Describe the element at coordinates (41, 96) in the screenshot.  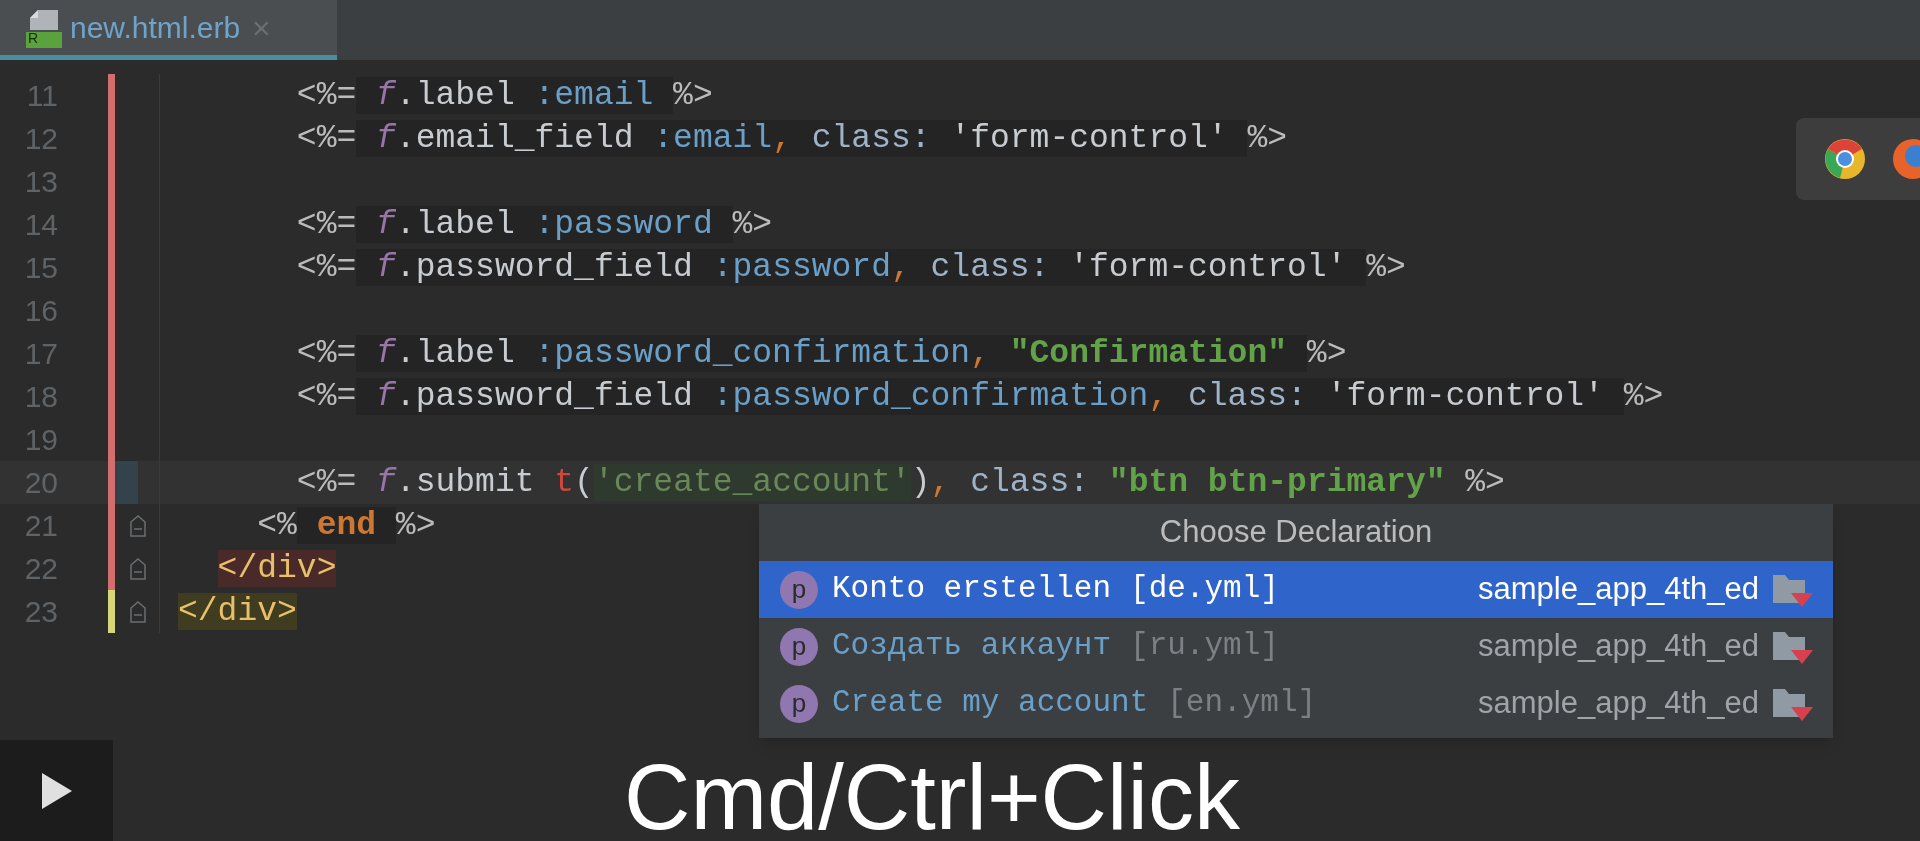
I see `line-number: 11` at that location.